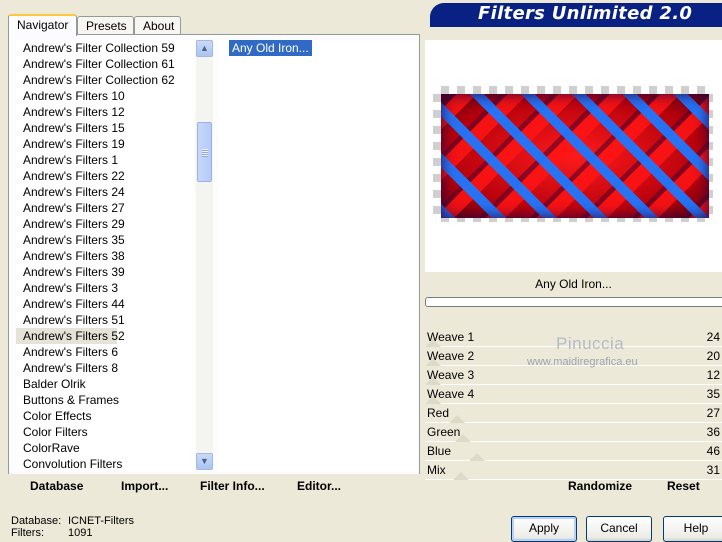 The width and height of the screenshot is (722, 542). Describe the element at coordinates (105, 400) in the screenshot. I see `category-item: Buttons & Frames` at that location.